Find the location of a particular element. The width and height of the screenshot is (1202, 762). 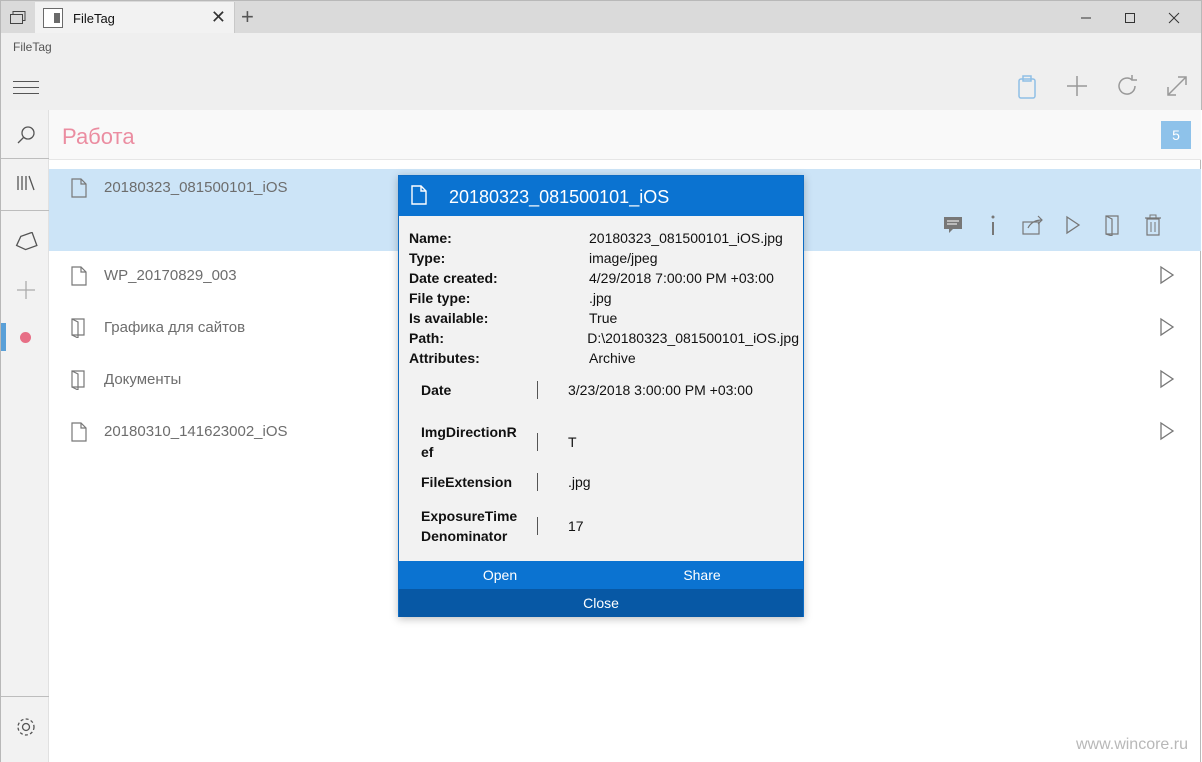

metadata-row: ExposureTimeDenominator 17 is located at coordinates (606, 526).